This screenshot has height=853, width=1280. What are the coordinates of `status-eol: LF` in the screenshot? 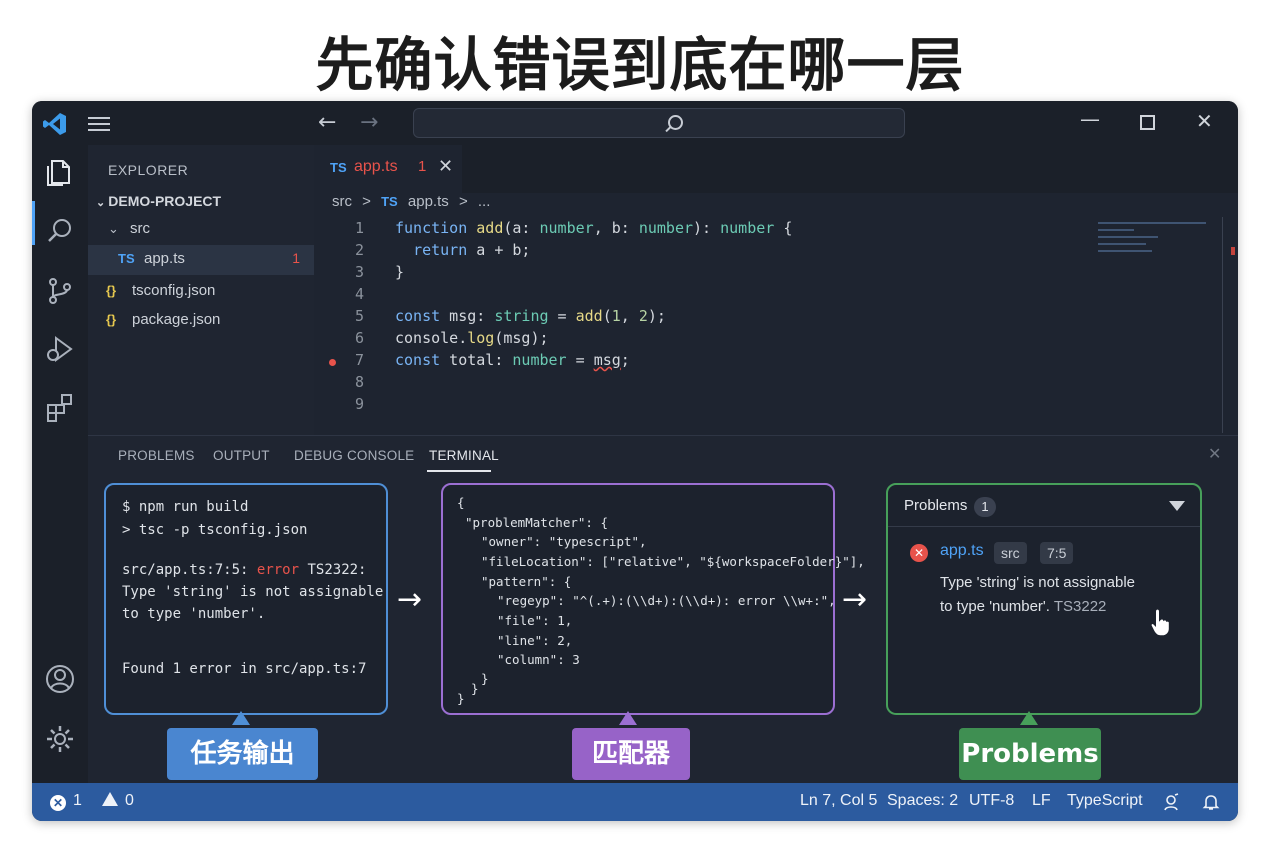 It's located at (1041, 801).